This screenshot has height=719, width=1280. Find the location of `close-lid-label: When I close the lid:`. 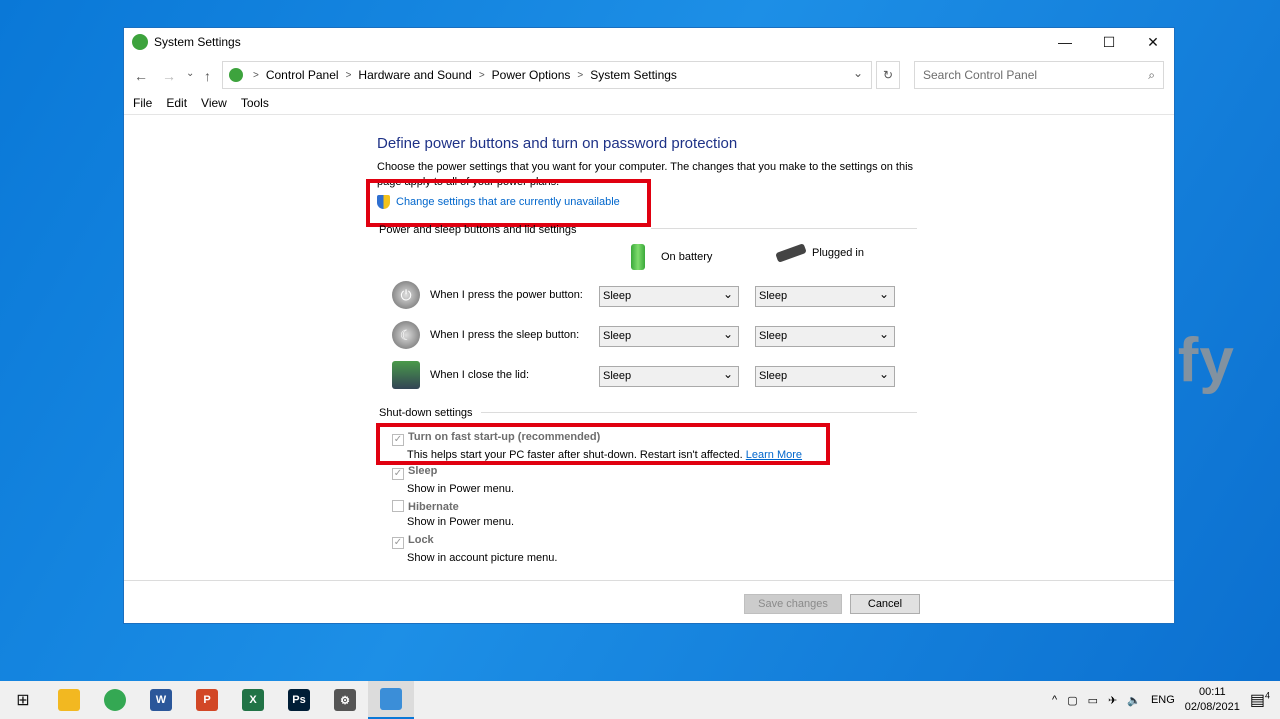

close-lid-label: When I close the lid: is located at coordinates (480, 375).